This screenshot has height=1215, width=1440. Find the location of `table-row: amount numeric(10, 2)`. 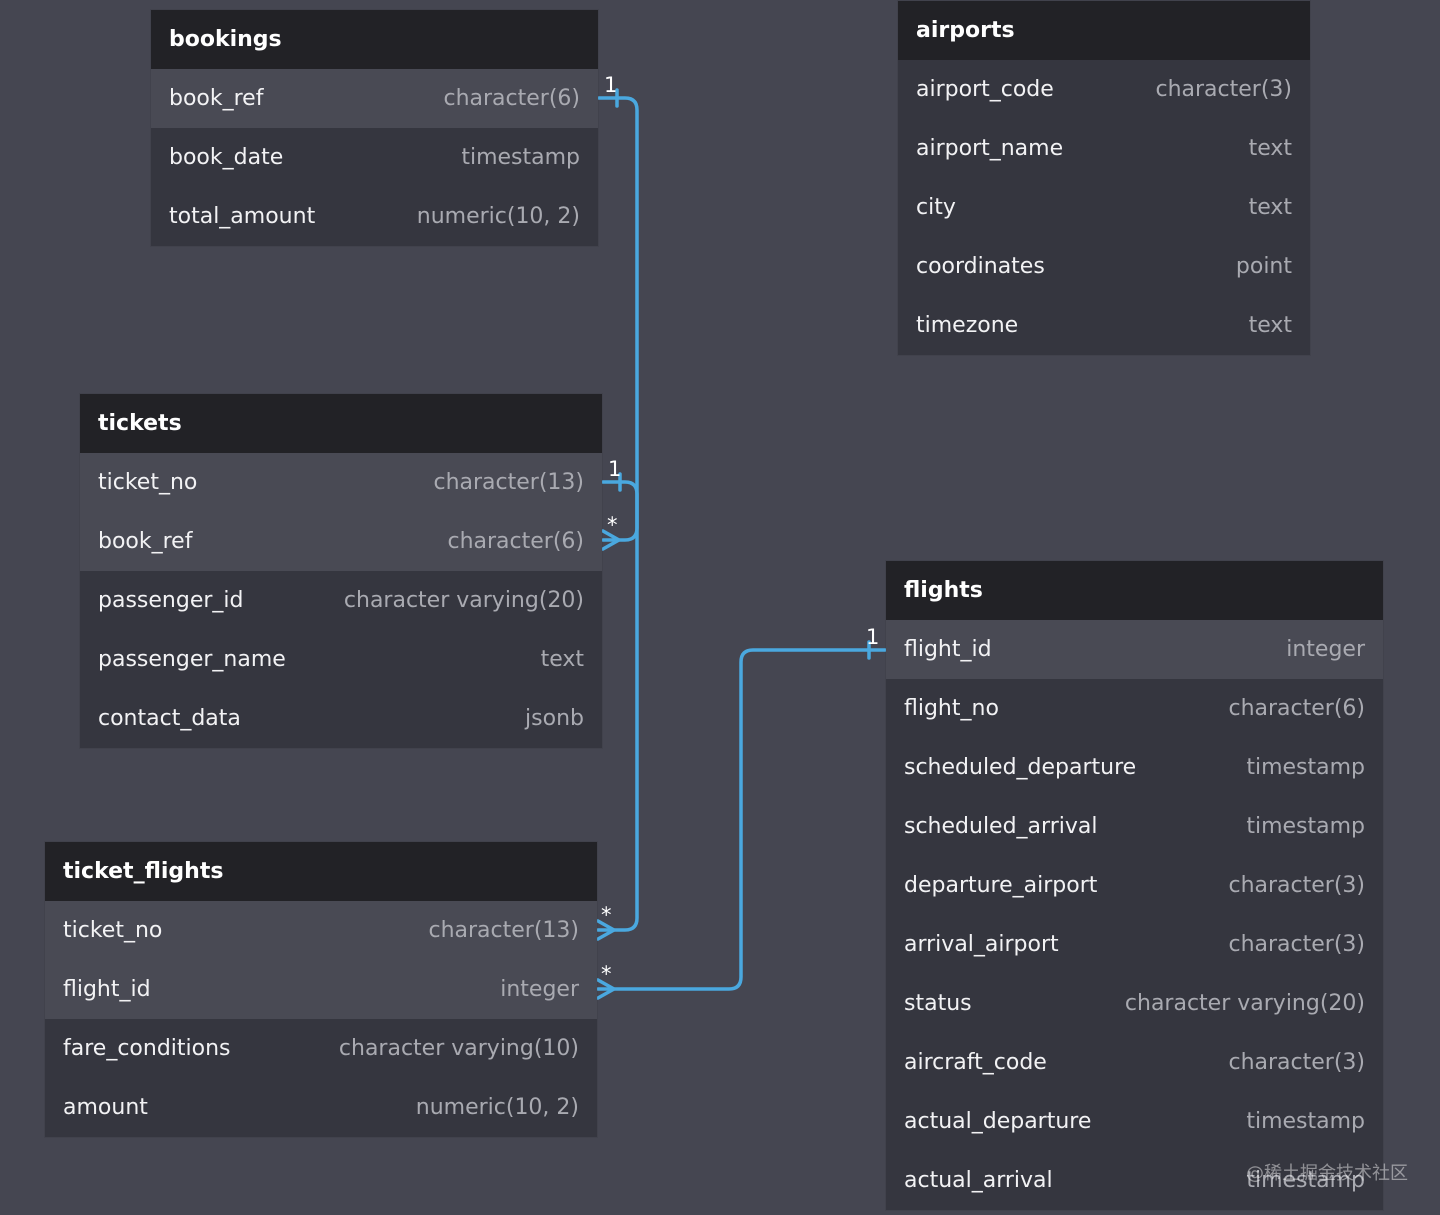

table-row: amount numeric(10, 2) is located at coordinates (321, 1107).